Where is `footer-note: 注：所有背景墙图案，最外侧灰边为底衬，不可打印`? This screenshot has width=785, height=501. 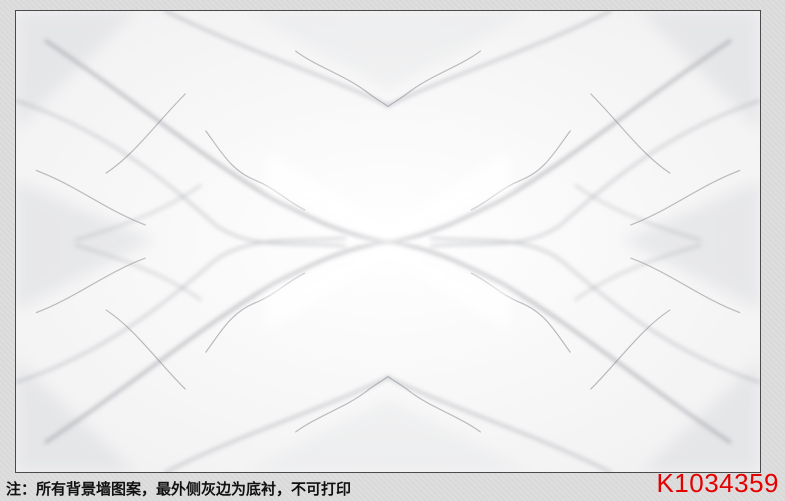 footer-note: 注：所有背景墙图案，最外侧灰边为底衬，不可打印 is located at coordinates (179, 489).